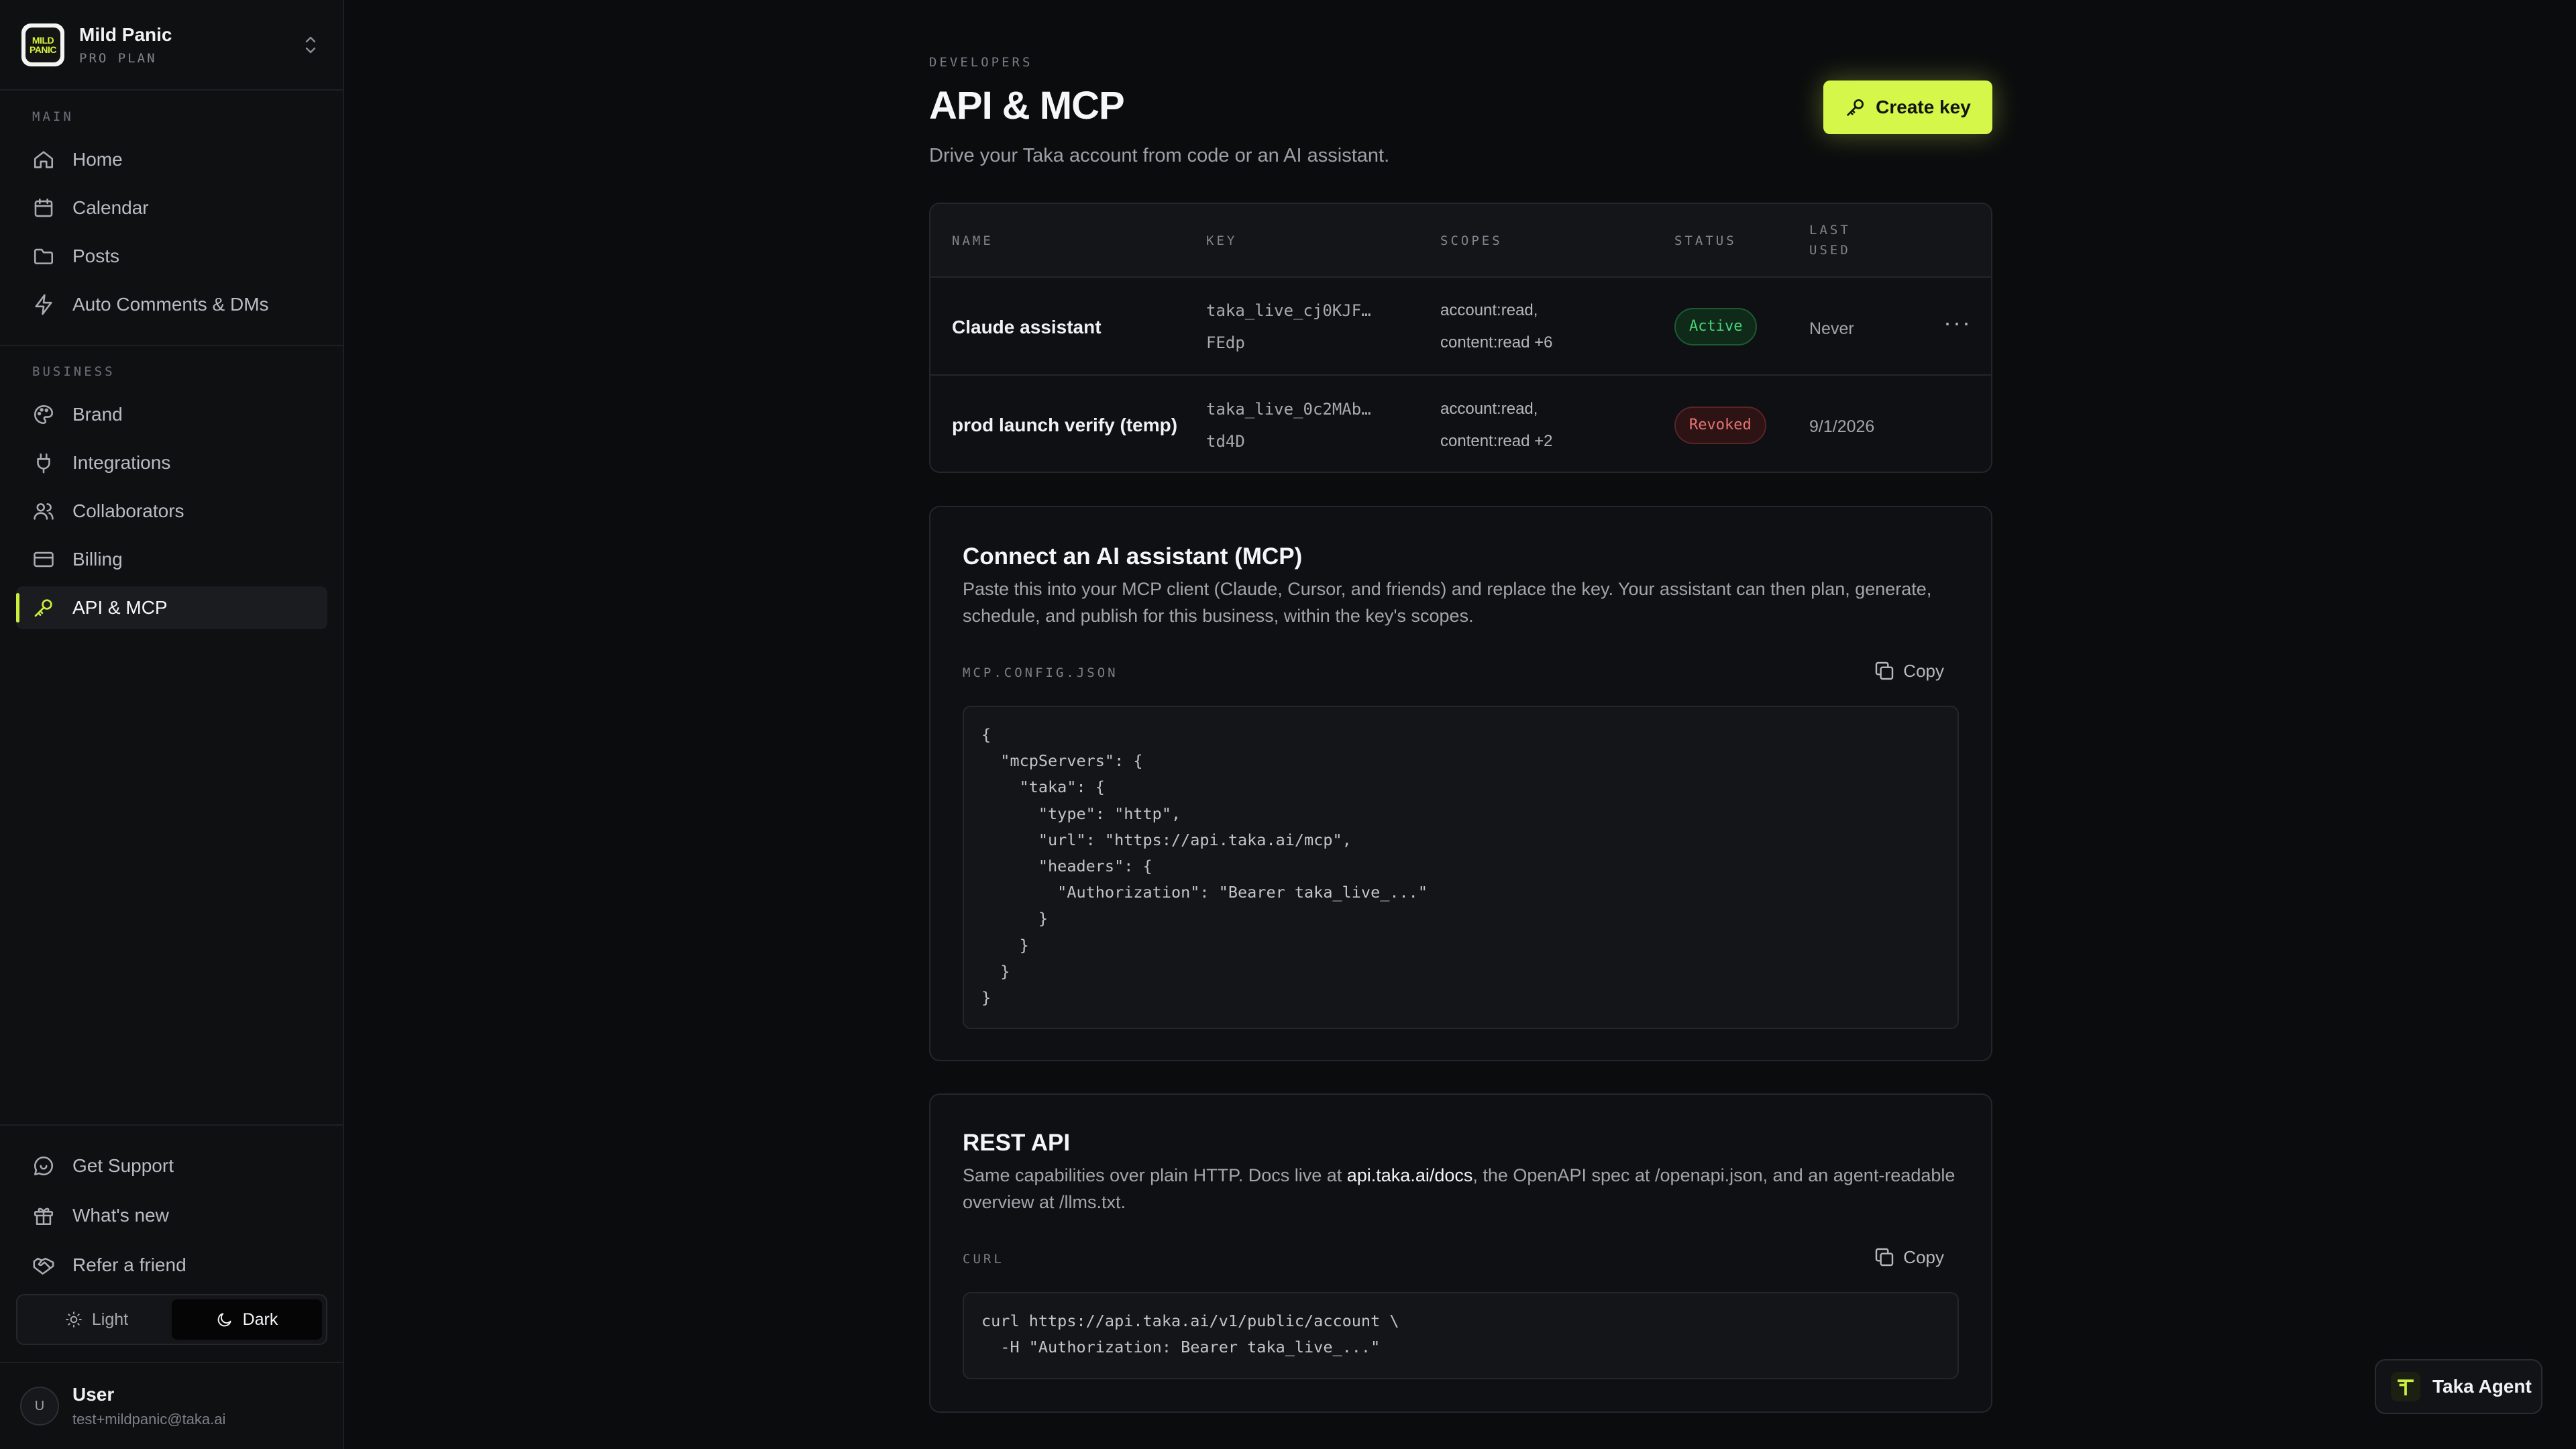 This screenshot has height=1449, width=2576. Describe the element at coordinates (43, 40) in the screenshot. I see `logo-text-line-1: MILD` at that location.